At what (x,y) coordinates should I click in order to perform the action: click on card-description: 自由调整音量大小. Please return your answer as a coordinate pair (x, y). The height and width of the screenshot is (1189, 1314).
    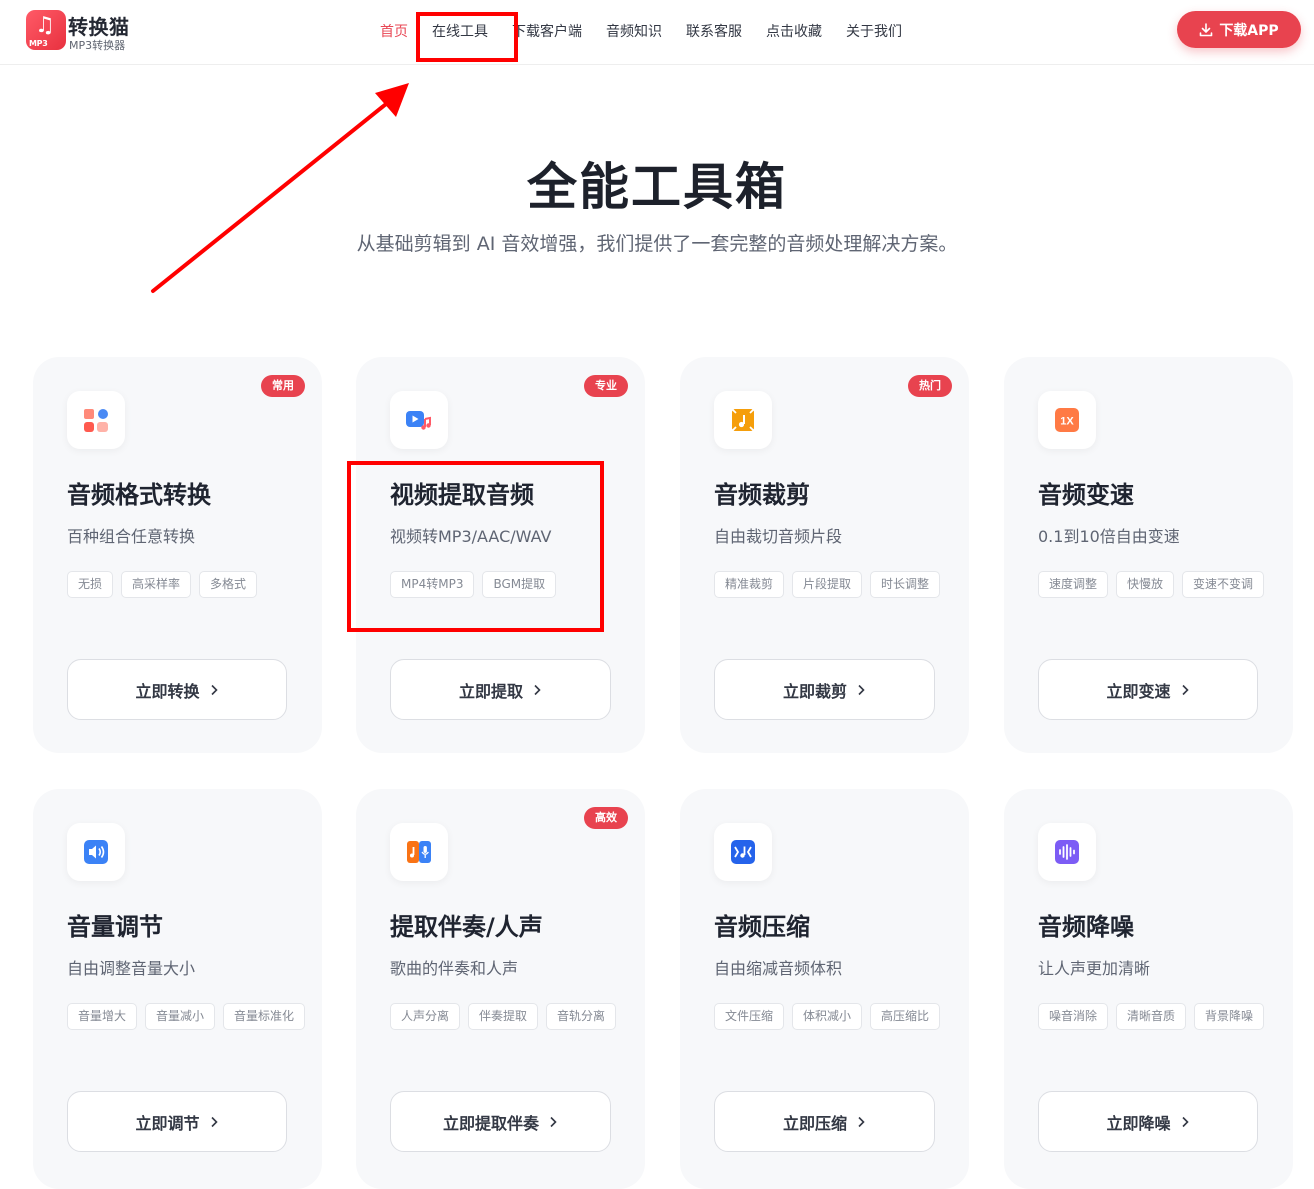
    Looking at the image, I should click on (131, 968).